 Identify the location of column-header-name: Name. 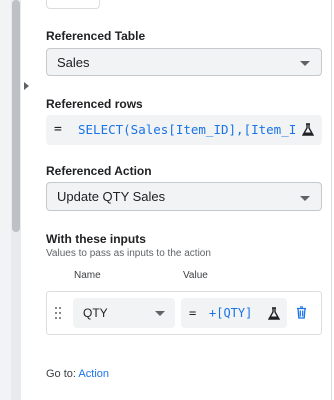
(87, 275).